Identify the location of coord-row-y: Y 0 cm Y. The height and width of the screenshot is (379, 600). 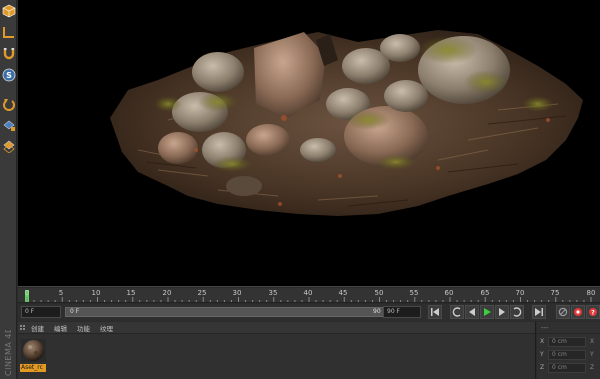
(570, 355).